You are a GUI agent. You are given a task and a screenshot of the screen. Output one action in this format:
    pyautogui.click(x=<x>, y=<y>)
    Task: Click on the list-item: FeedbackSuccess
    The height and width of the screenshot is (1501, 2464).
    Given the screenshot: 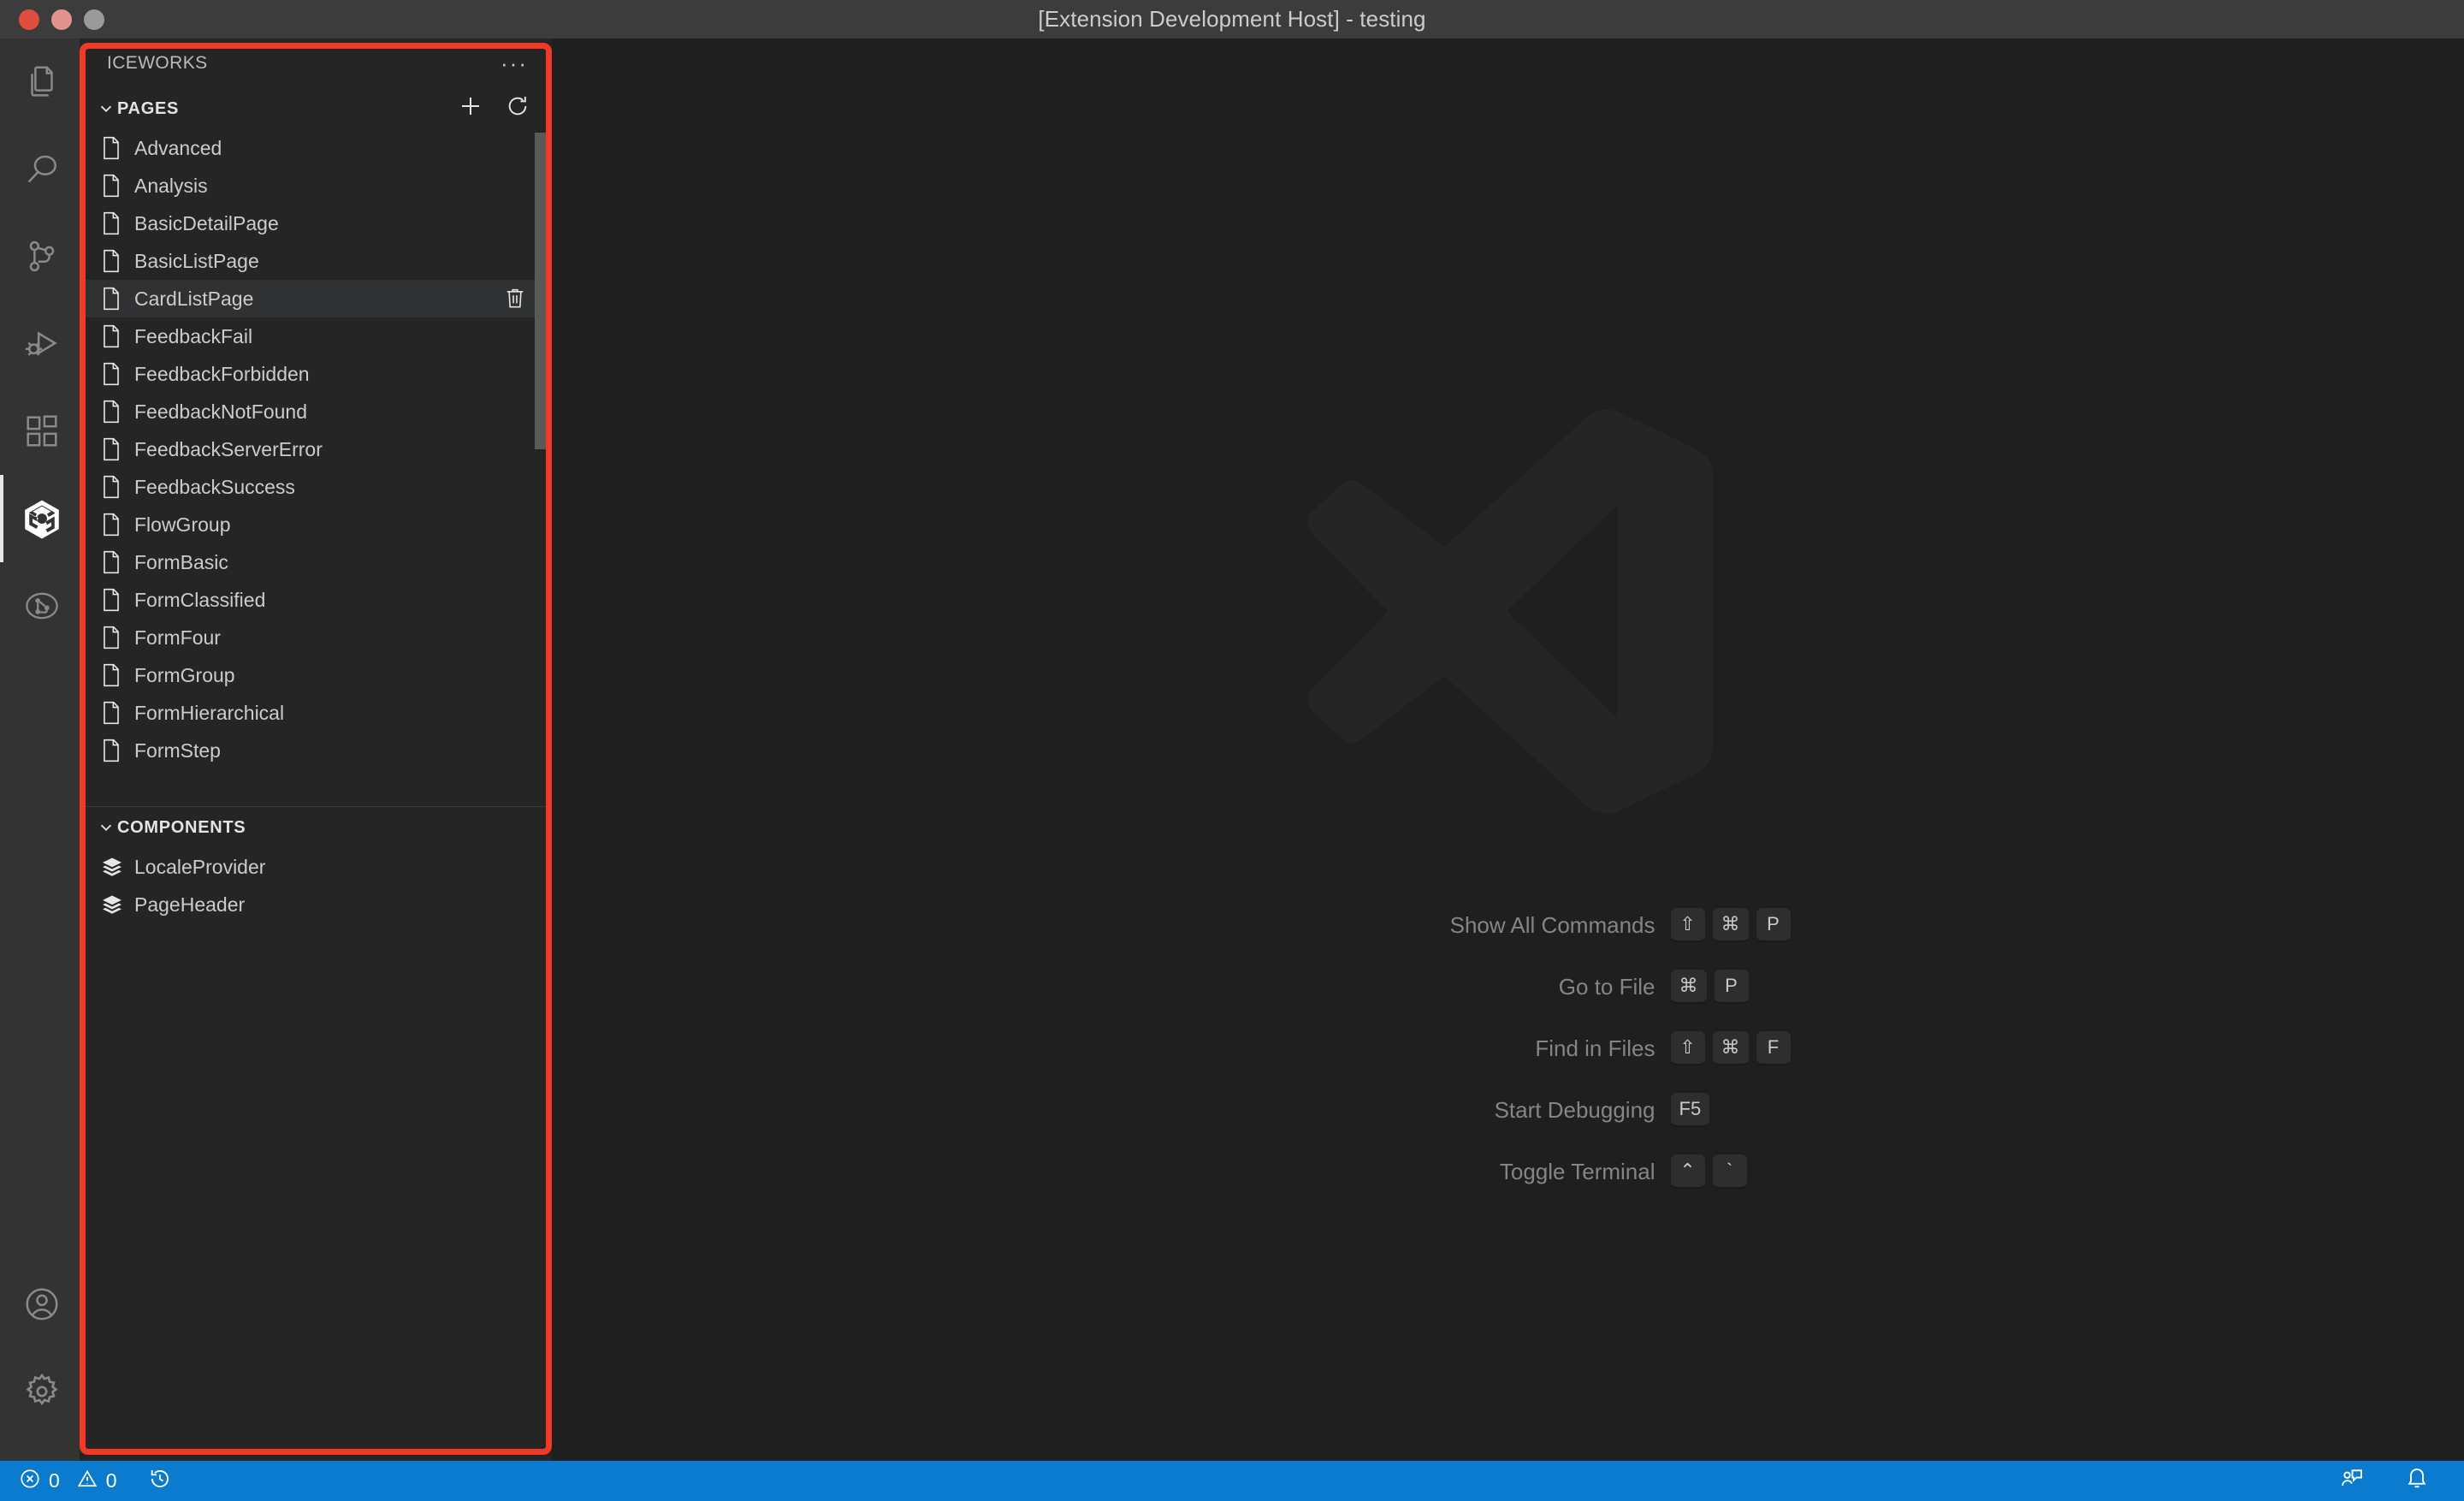 What is the action you would take?
    pyautogui.click(x=316, y=487)
    